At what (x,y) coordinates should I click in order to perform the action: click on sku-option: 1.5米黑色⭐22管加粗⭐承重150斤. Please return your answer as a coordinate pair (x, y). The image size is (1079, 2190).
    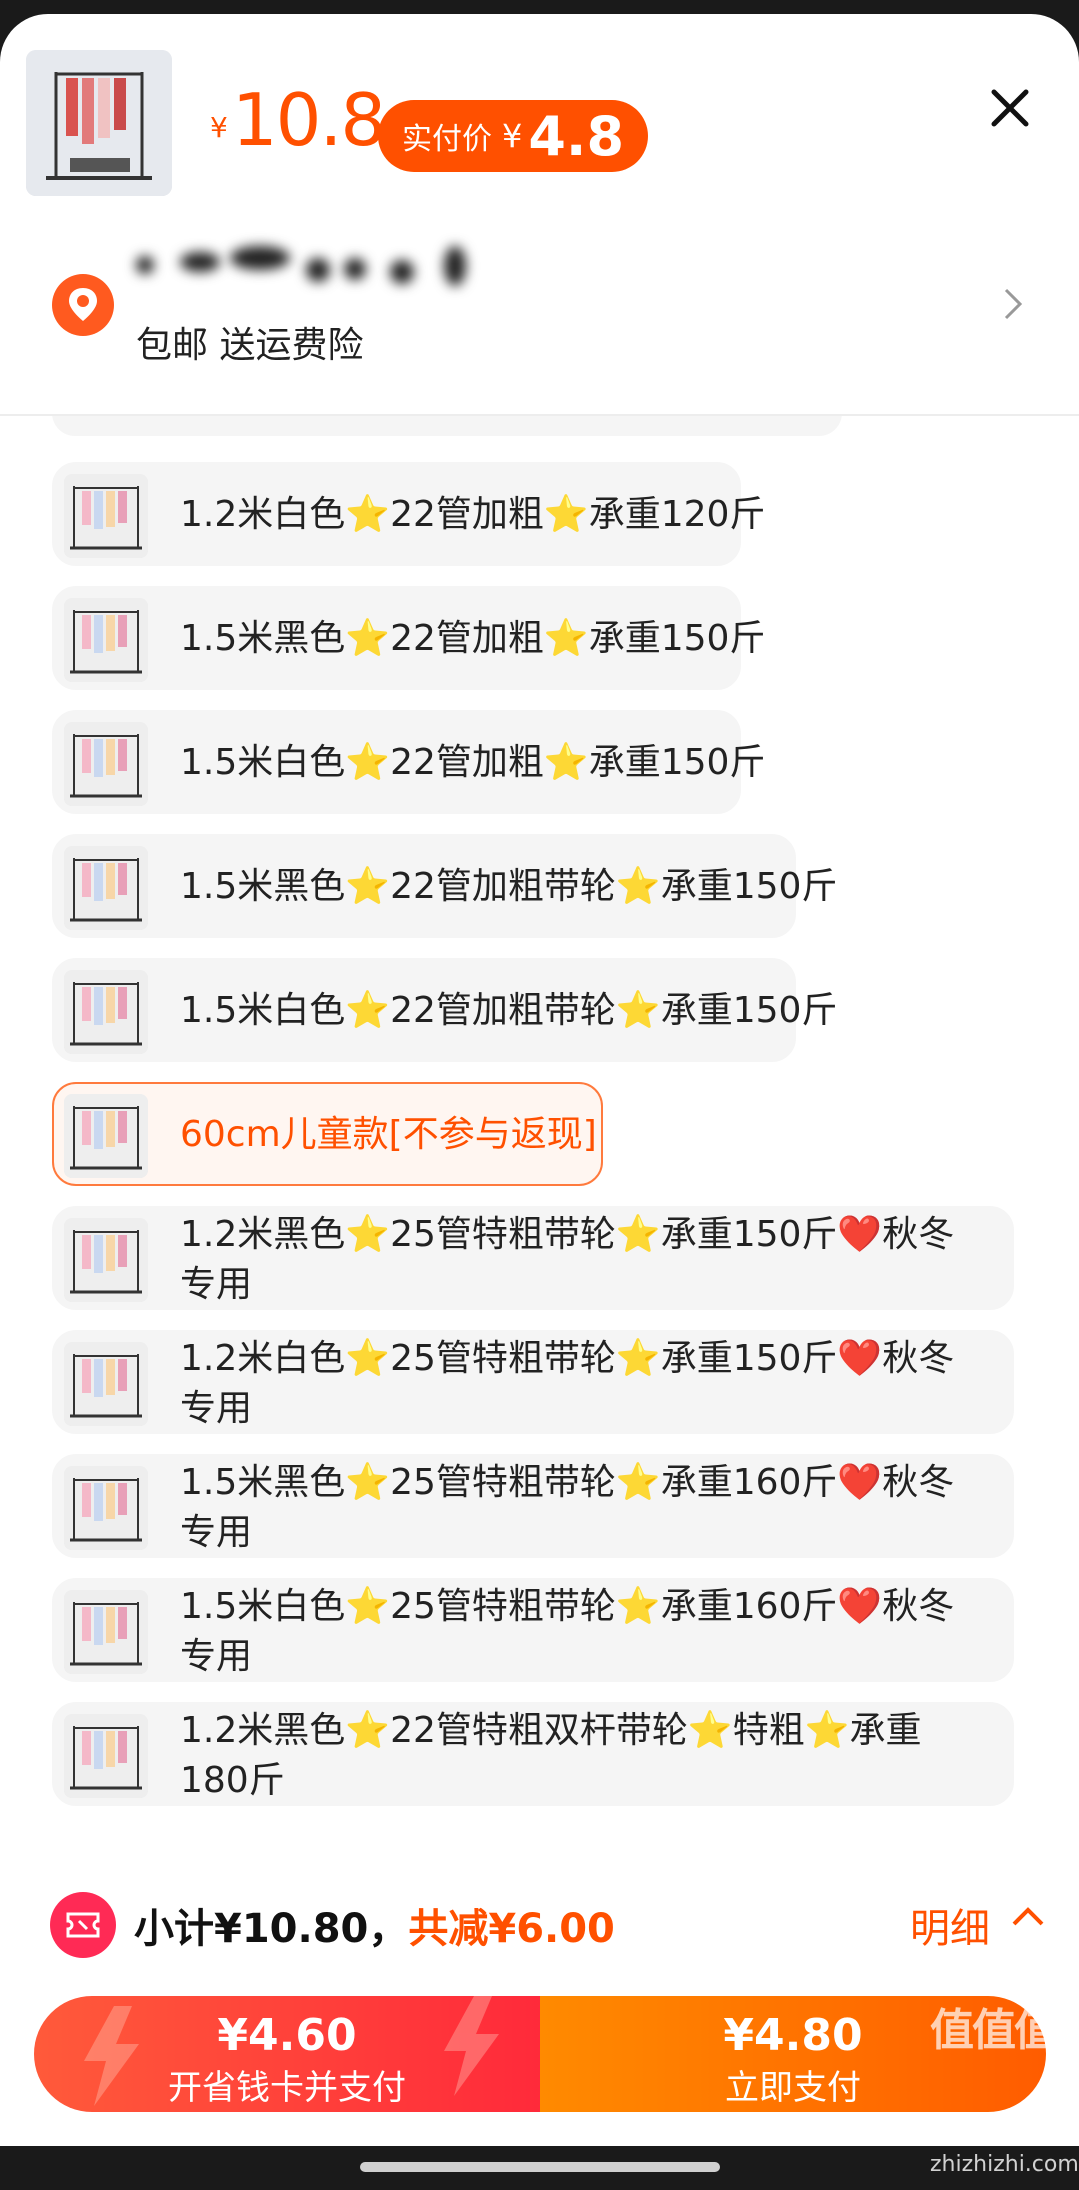
    Looking at the image, I should click on (408, 638).